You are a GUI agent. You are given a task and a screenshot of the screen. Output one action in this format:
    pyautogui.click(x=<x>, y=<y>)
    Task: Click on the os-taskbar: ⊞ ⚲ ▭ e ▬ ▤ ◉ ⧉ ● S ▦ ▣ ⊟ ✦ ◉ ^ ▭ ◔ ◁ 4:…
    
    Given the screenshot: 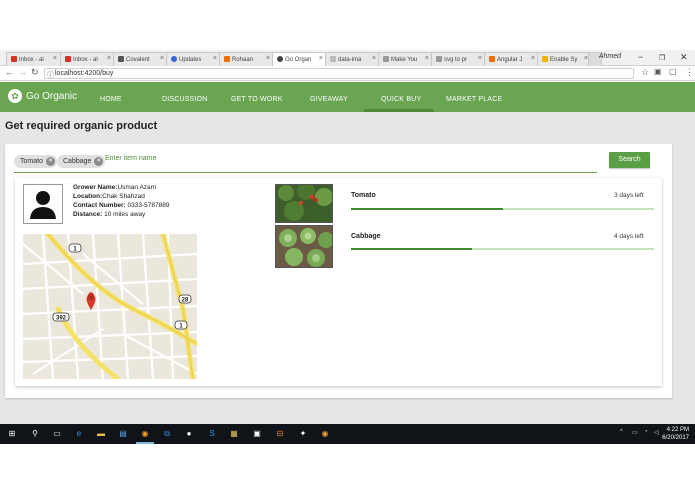 What is the action you would take?
    pyautogui.click(x=347, y=434)
    